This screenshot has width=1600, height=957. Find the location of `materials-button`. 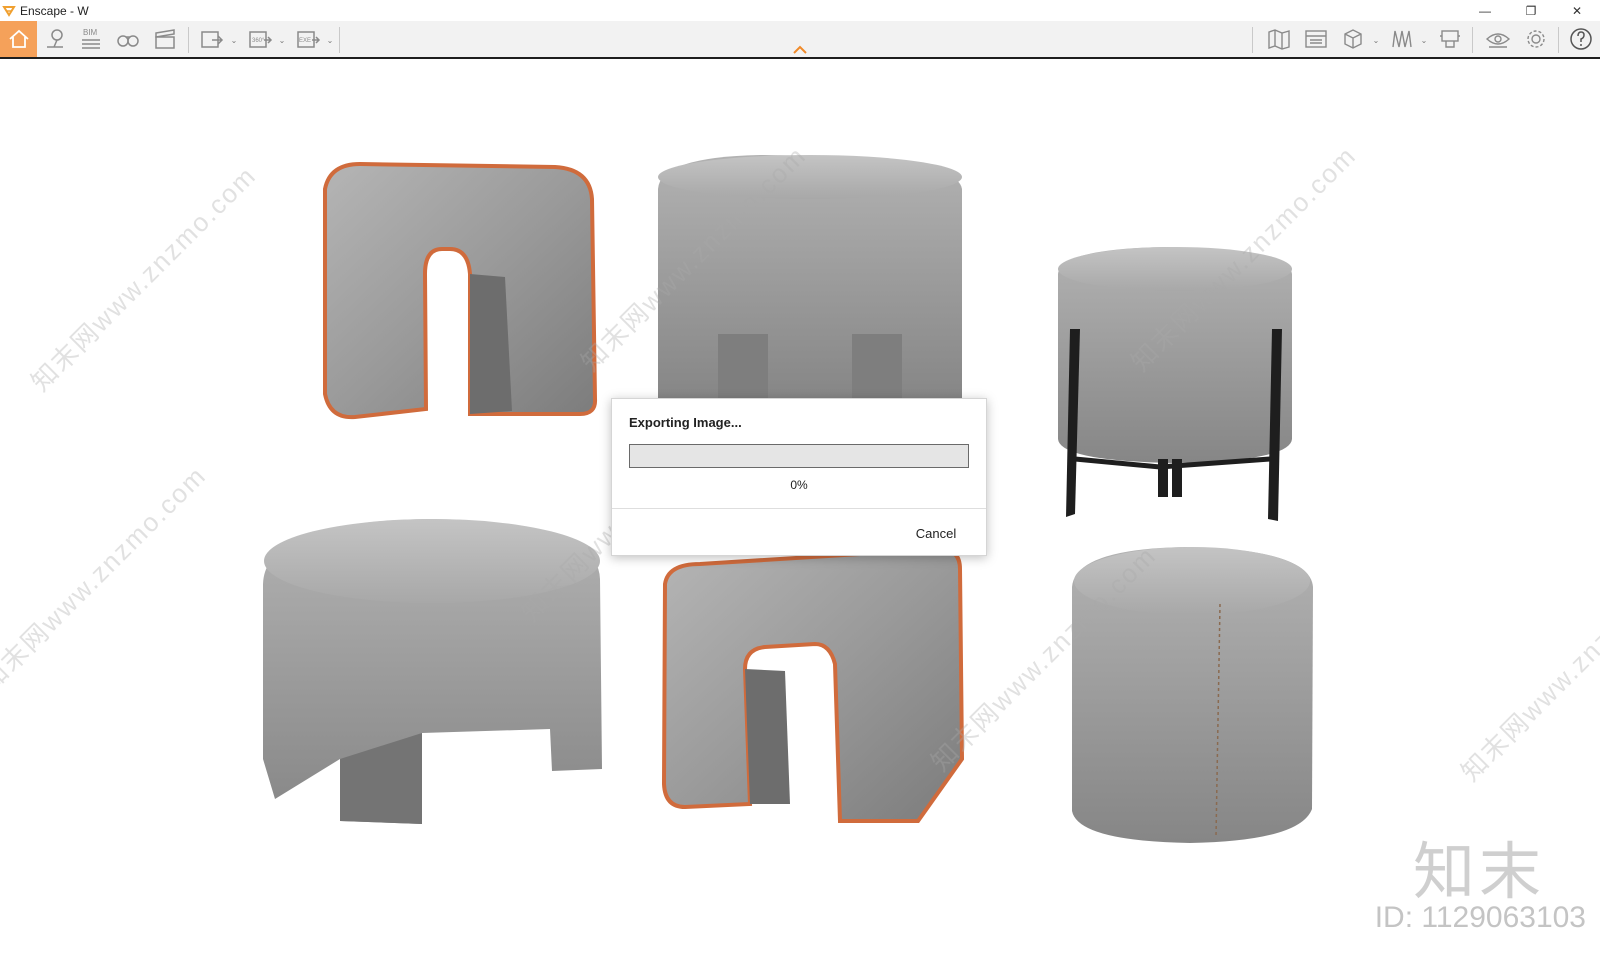

materials-button is located at coordinates (1353, 39).